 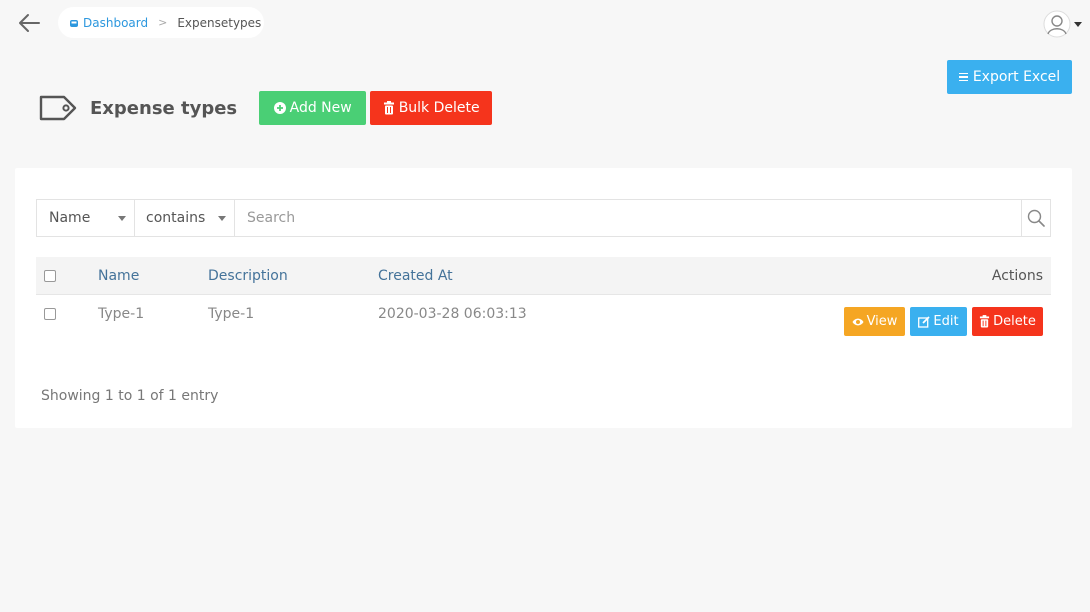 I want to click on edit-button: Edit, so click(x=938, y=321).